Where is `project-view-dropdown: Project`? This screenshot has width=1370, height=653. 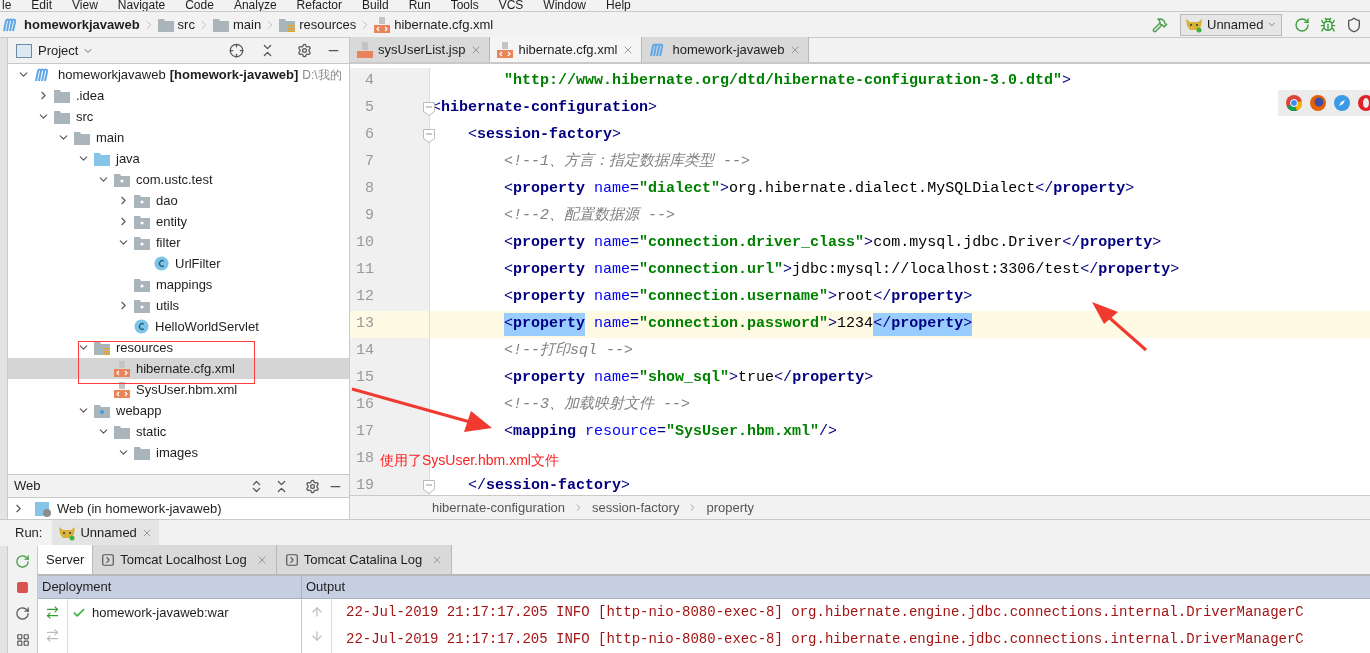 project-view-dropdown: Project is located at coordinates (66, 50).